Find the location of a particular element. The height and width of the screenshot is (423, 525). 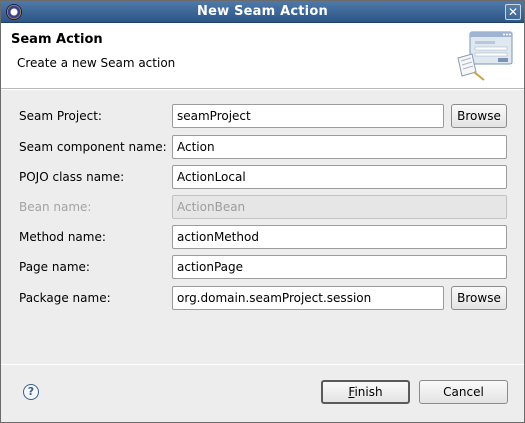

page-name-row: Page name: actionPage is located at coordinates (262, 267).